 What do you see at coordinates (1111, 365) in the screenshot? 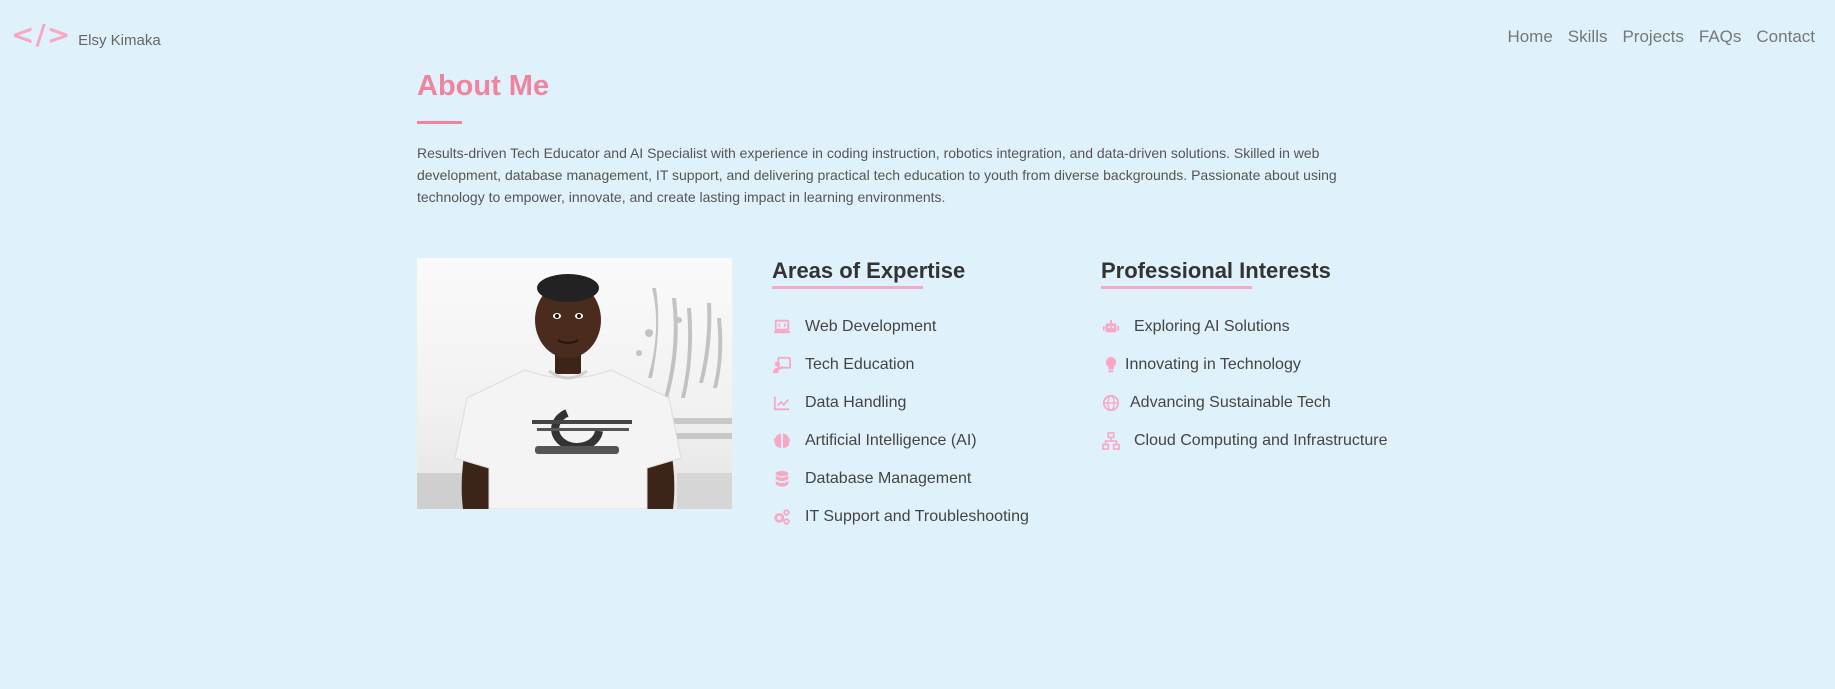
I see `lightbulb-icon` at bounding box center [1111, 365].